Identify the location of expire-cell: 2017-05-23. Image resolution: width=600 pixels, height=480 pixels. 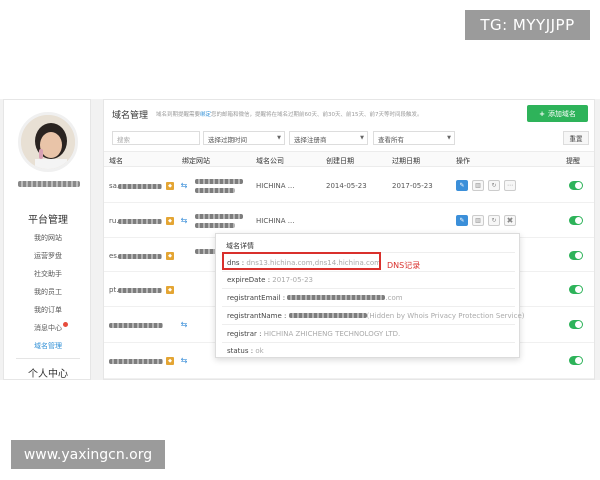
(412, 186).